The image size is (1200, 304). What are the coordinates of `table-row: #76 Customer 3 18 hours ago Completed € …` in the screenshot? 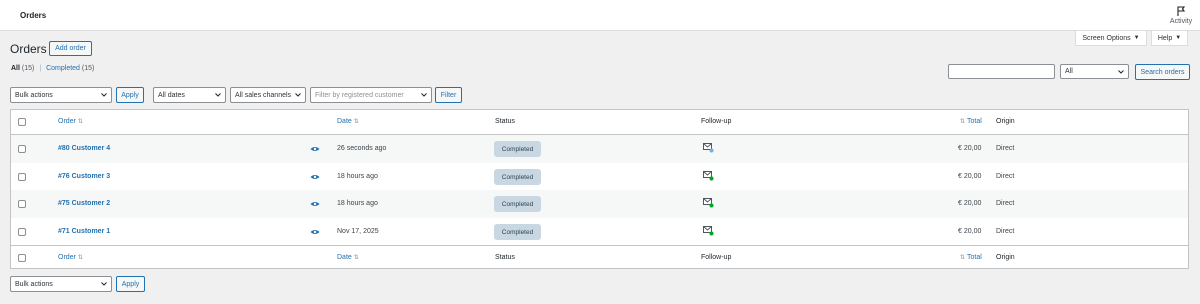 It's located at (599, 177).